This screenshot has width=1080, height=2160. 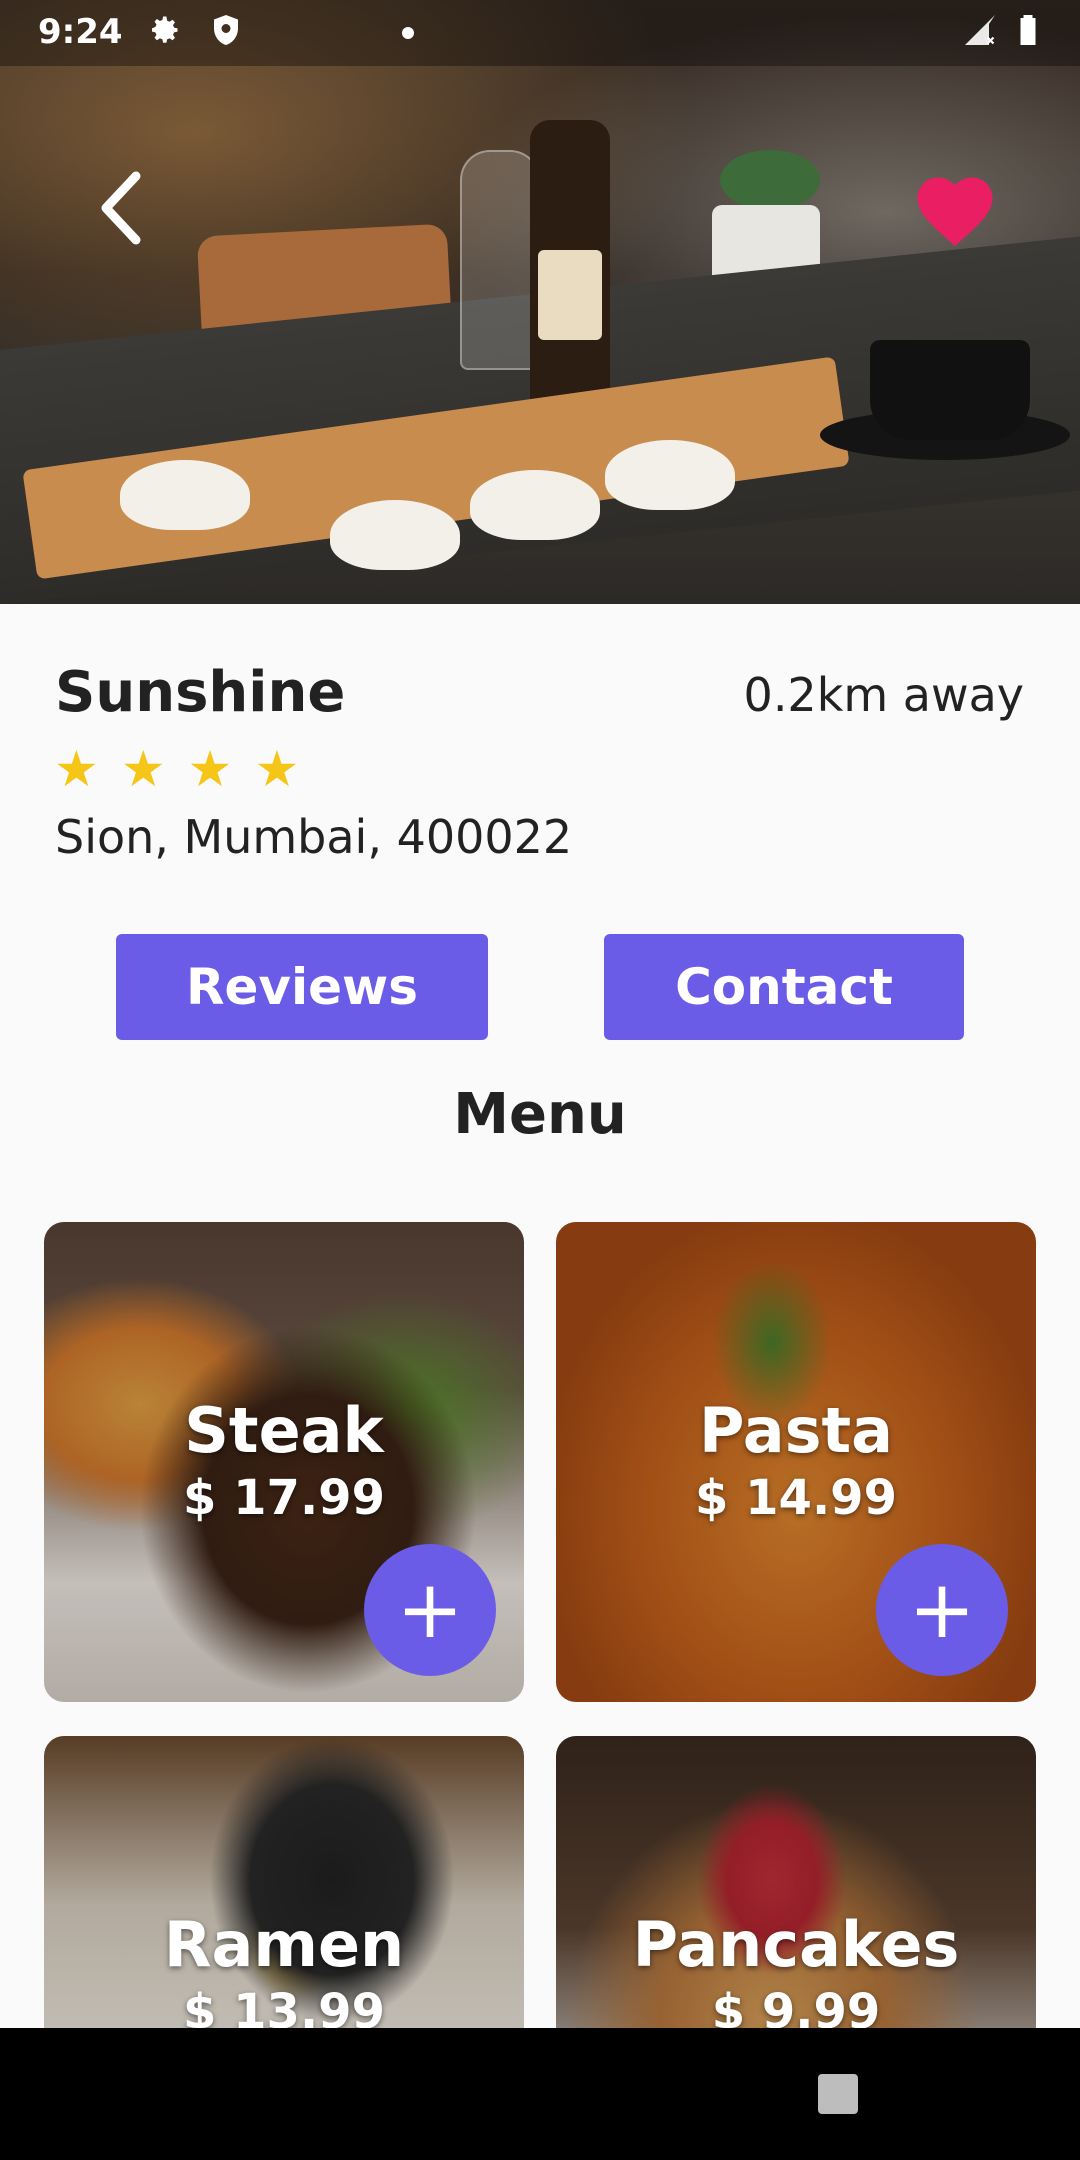 I want to click on photo-glass, so click(x=500, y=260).